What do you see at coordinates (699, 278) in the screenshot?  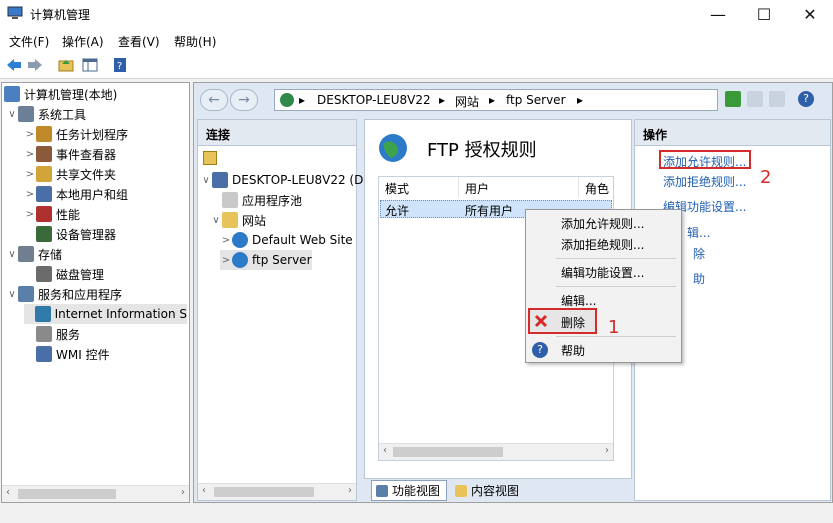 I see `action-help: 助` at bounding box center [699, 278].